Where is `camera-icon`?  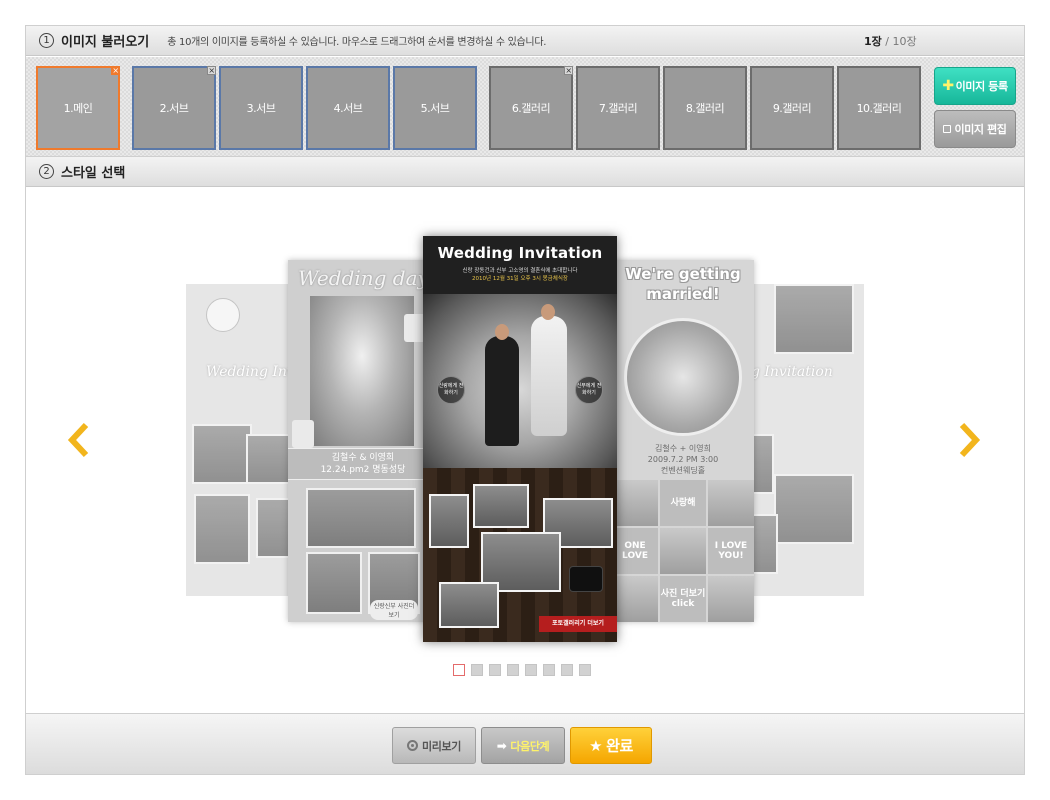
camera-icon is located at coordinates (586, 579).